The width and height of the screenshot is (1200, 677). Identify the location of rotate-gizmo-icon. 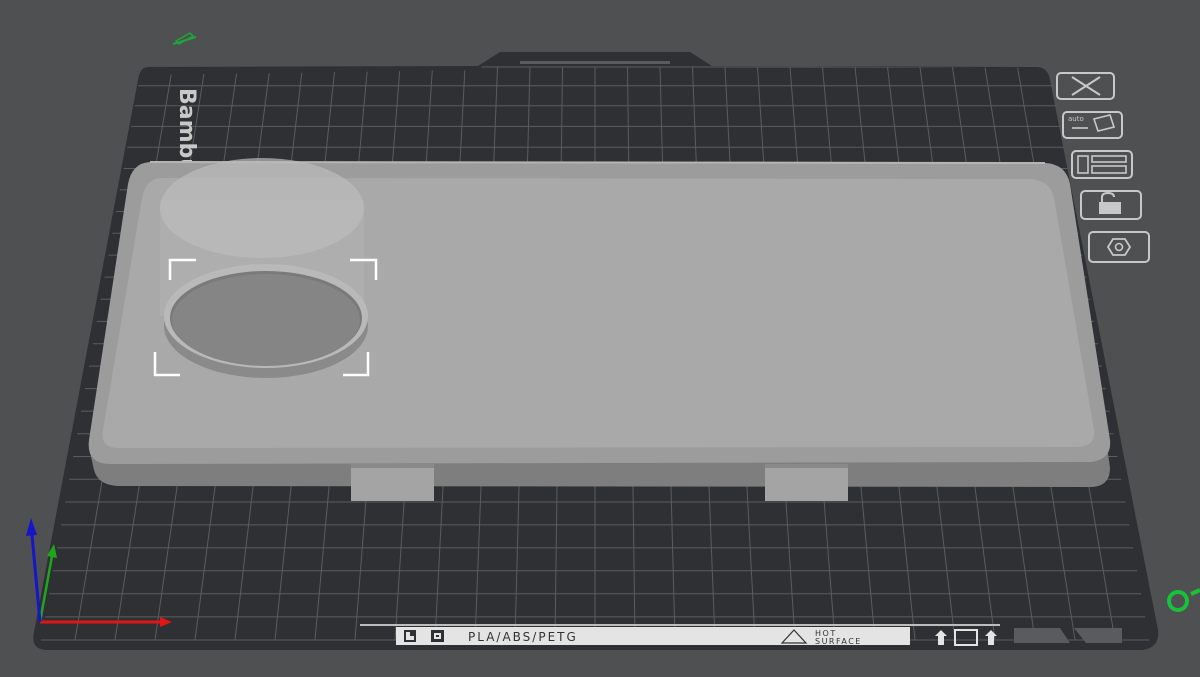
(1183, 600).